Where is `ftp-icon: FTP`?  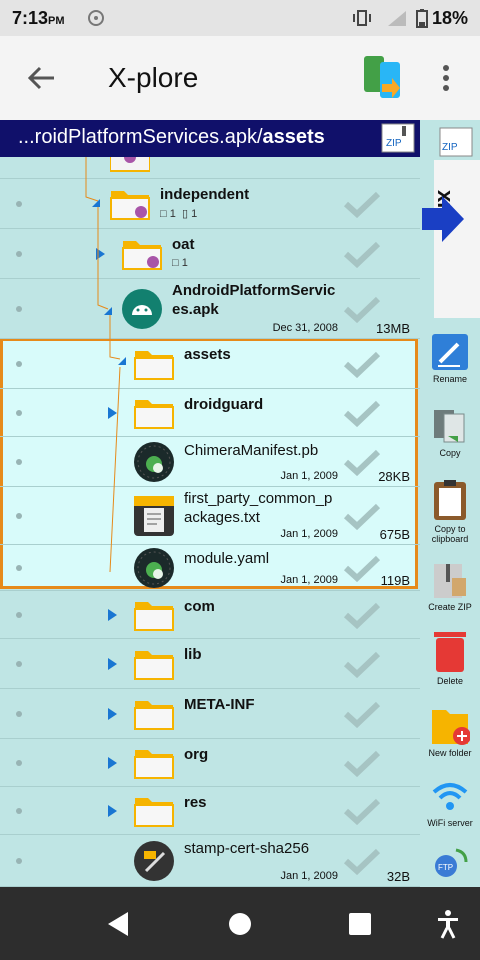 ftp-icon: FTP is located at coordinates (451, 862).